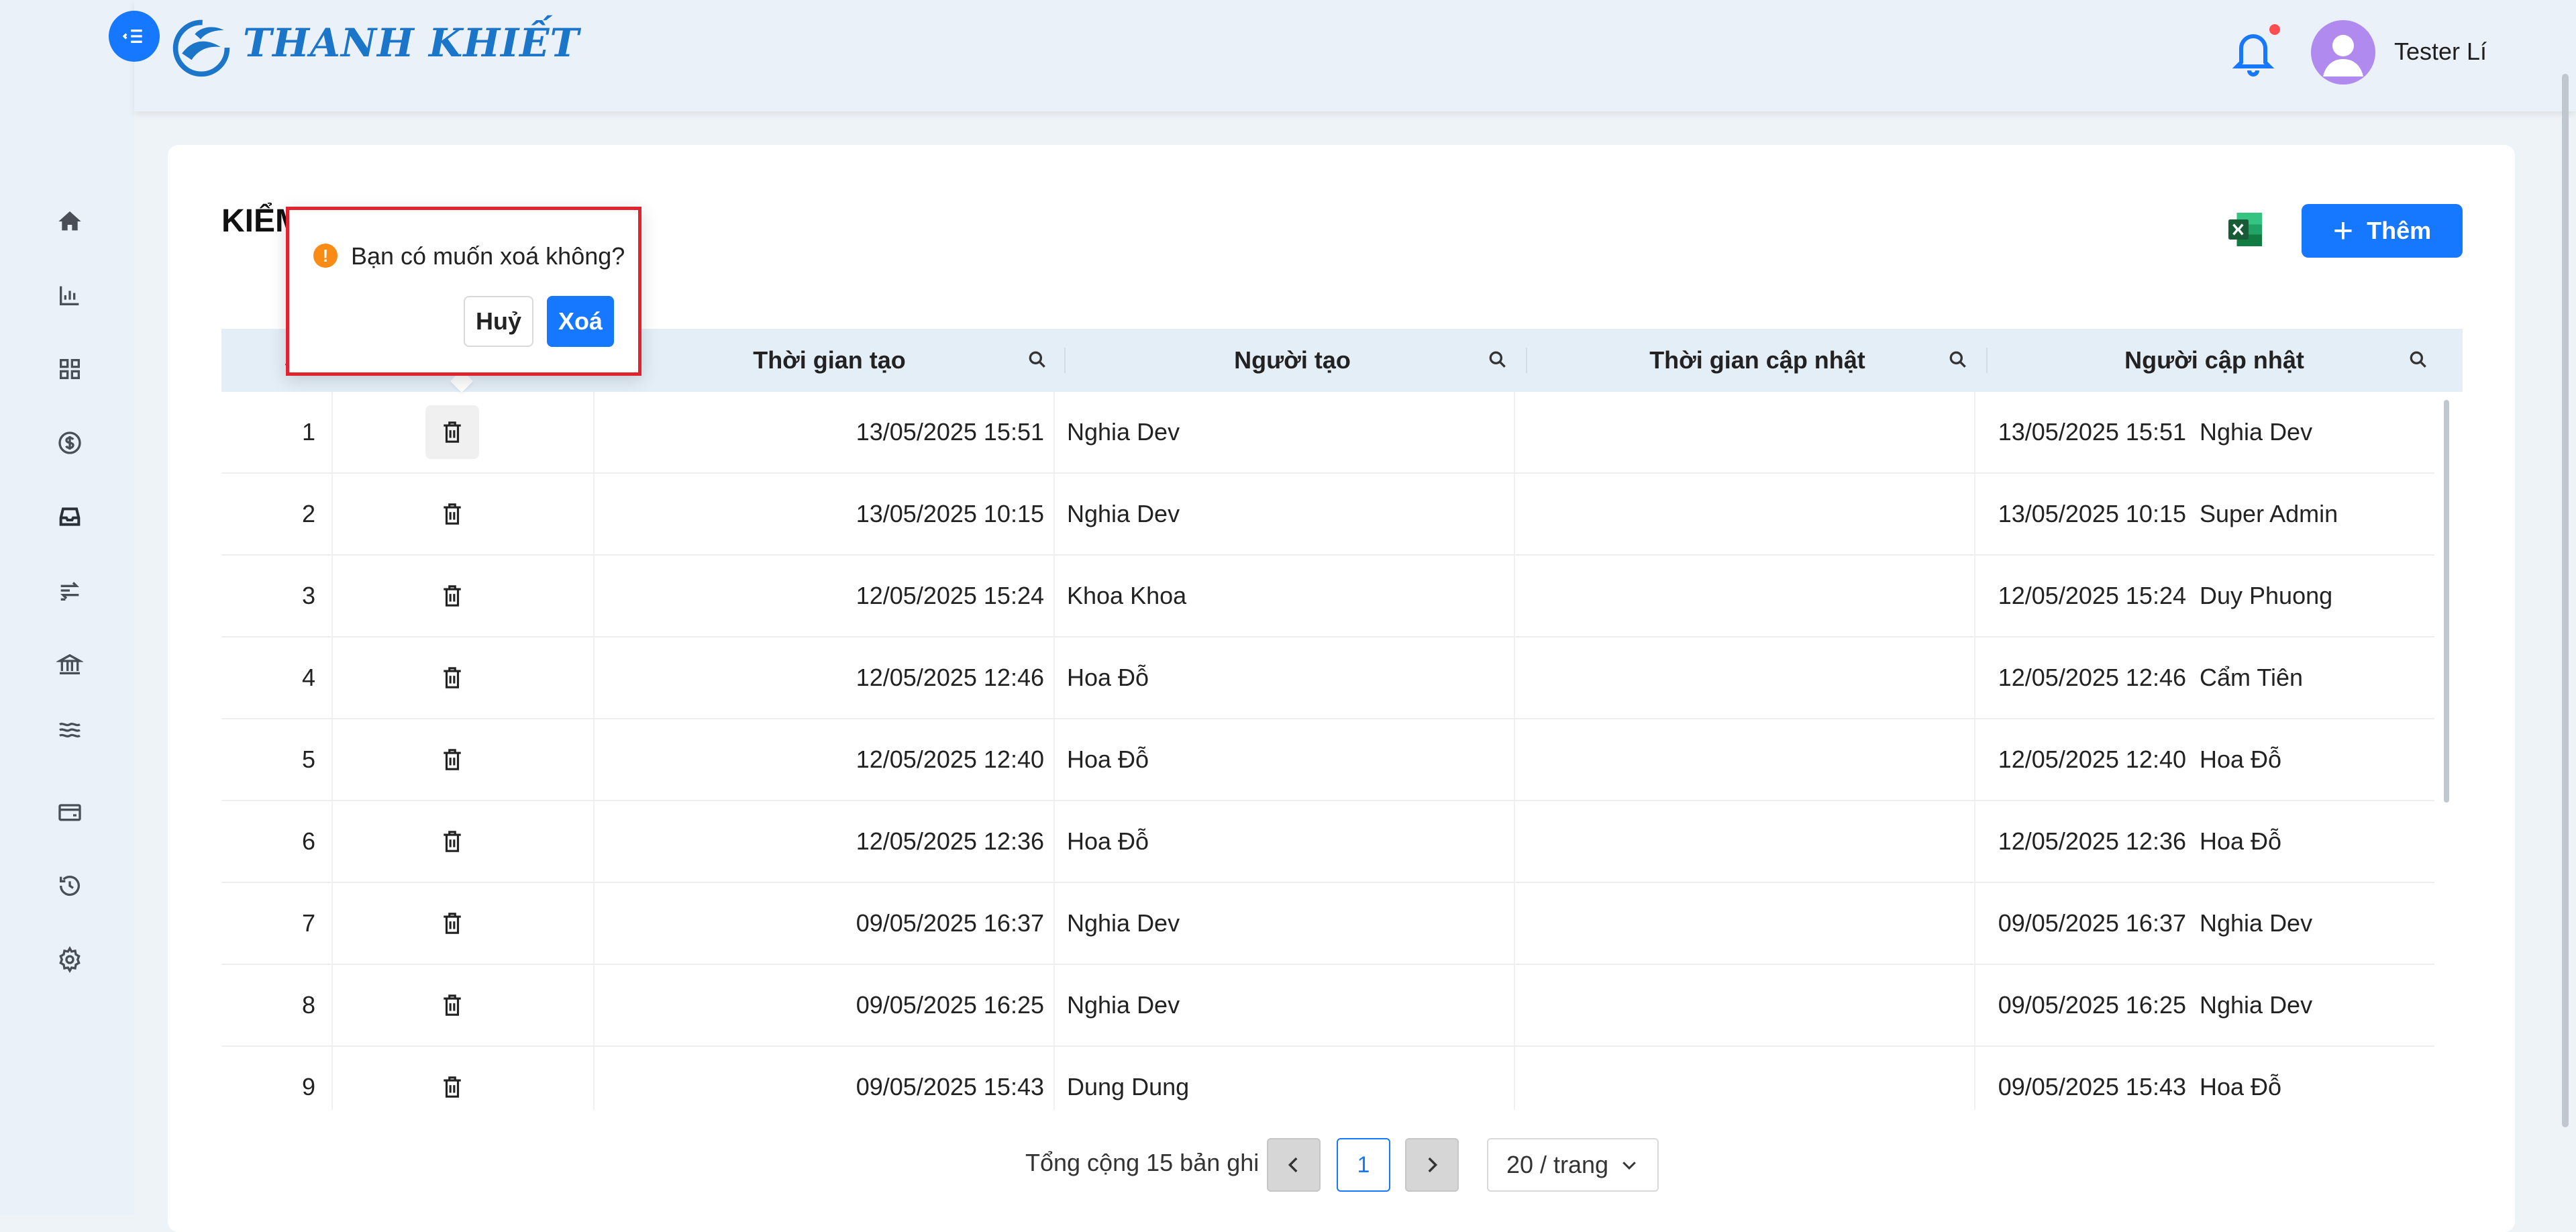 Image resolution: width=2576 pixels, height=1232 pixels. What do you see at coordinates (2269, 513) in the screenshot?
I see `updater-cell: Super Admin` at bounding box center [2269, 513].